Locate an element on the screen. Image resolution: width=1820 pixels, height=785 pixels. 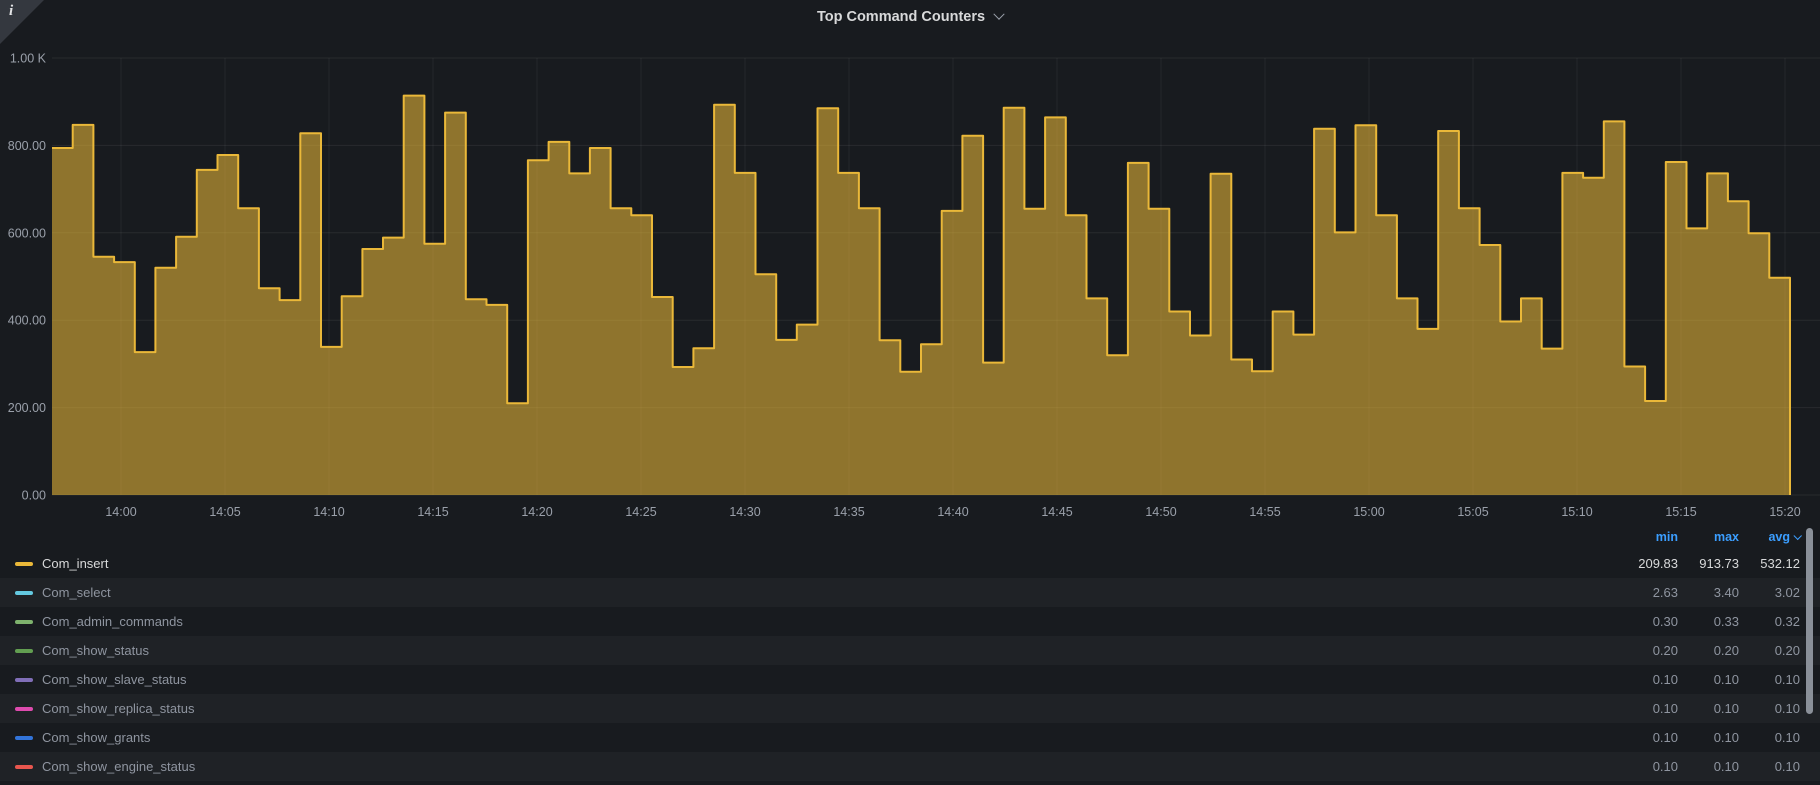
series-avg: 532.12 is located at coordinates (1780, 563).